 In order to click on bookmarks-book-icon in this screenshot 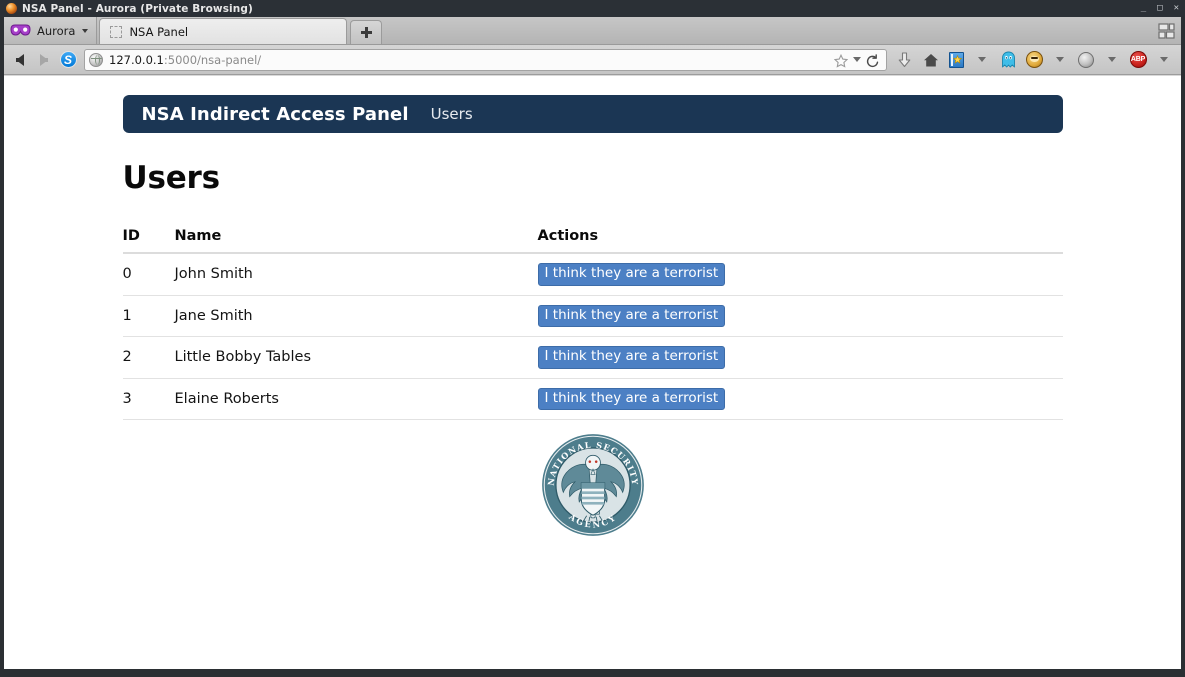, I will do `click(956, 59)`.